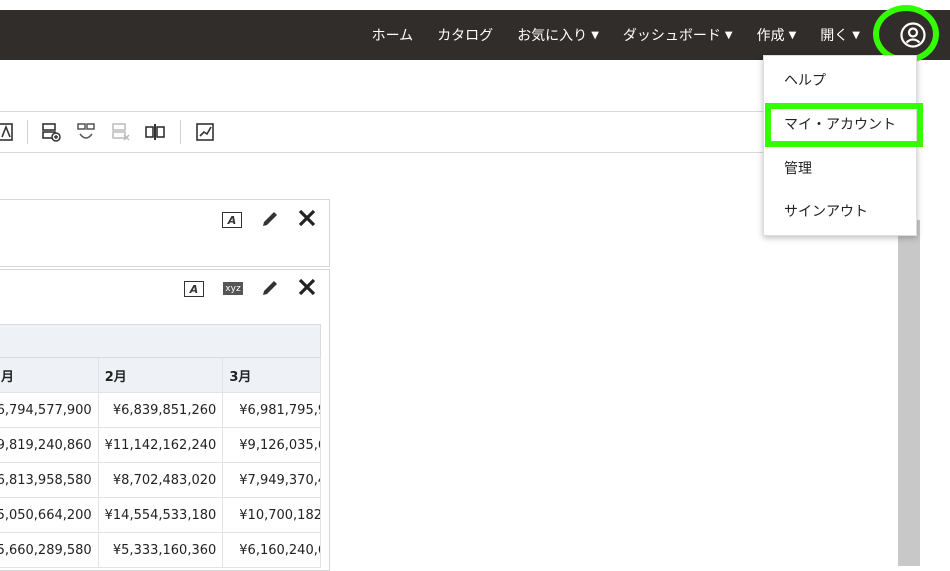 This screenshot has height=571, width=950. Describe the element at coordinates (86, 132) in the screenshot. I see `refresh-view-icon` at that location.